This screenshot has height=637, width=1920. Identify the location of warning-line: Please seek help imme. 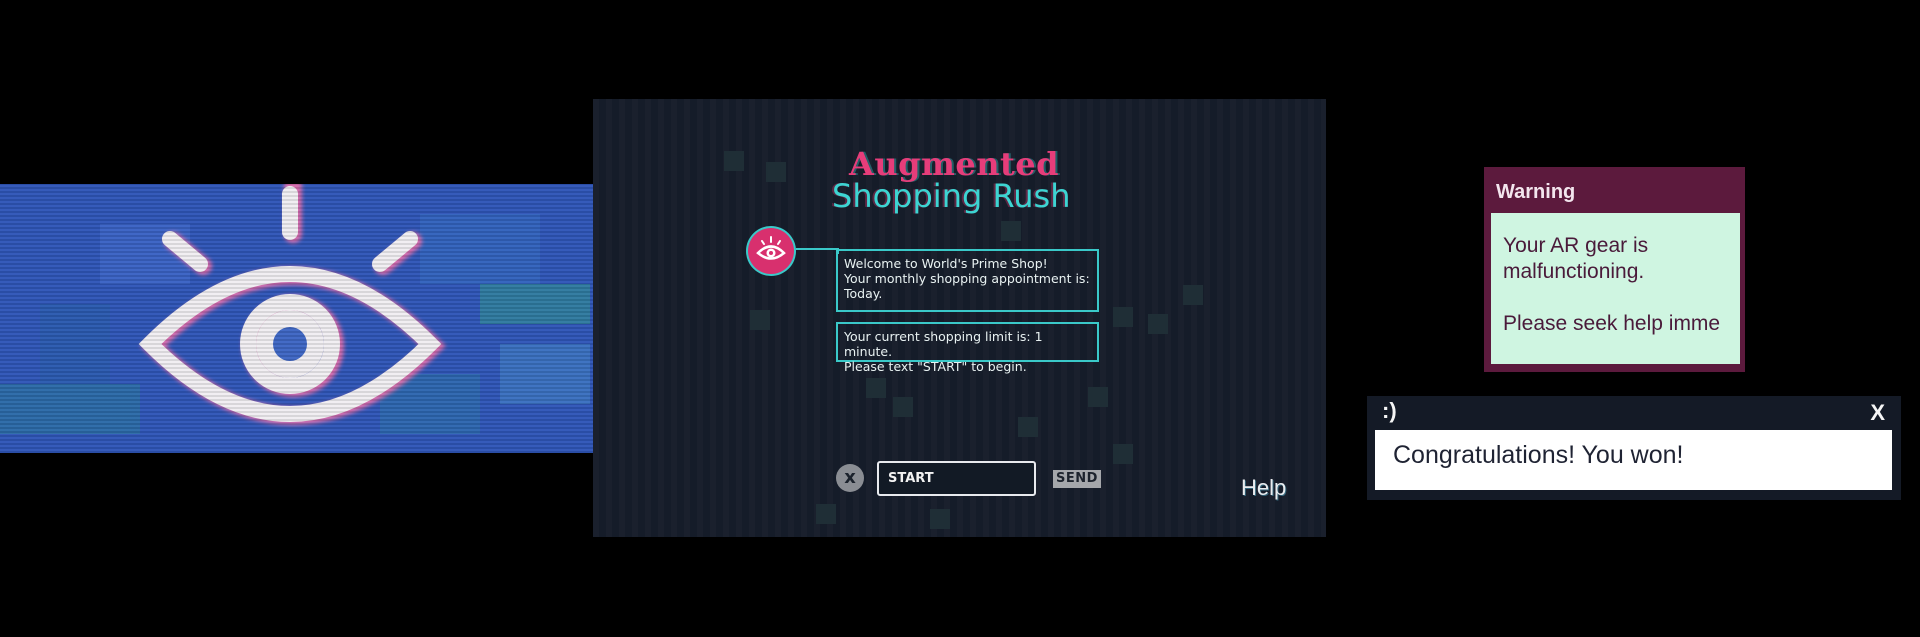
(1612, 323).